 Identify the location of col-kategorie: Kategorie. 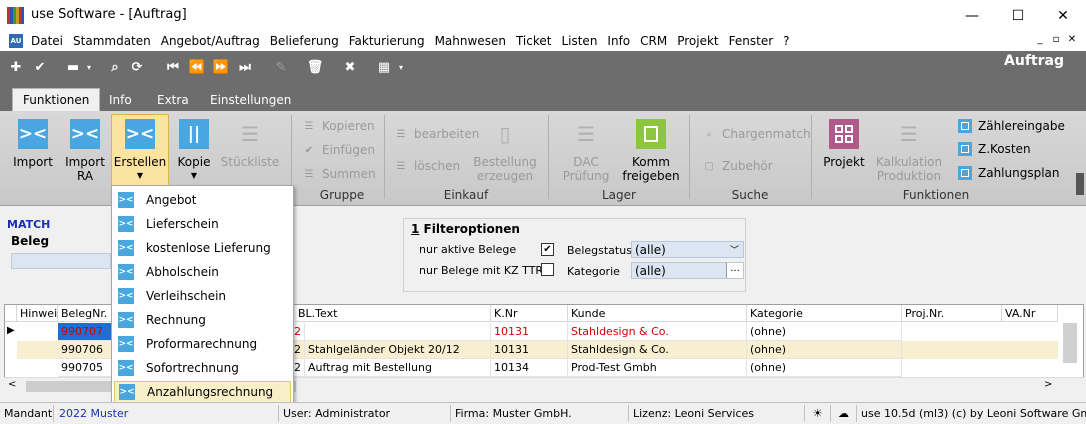
(824, 313).